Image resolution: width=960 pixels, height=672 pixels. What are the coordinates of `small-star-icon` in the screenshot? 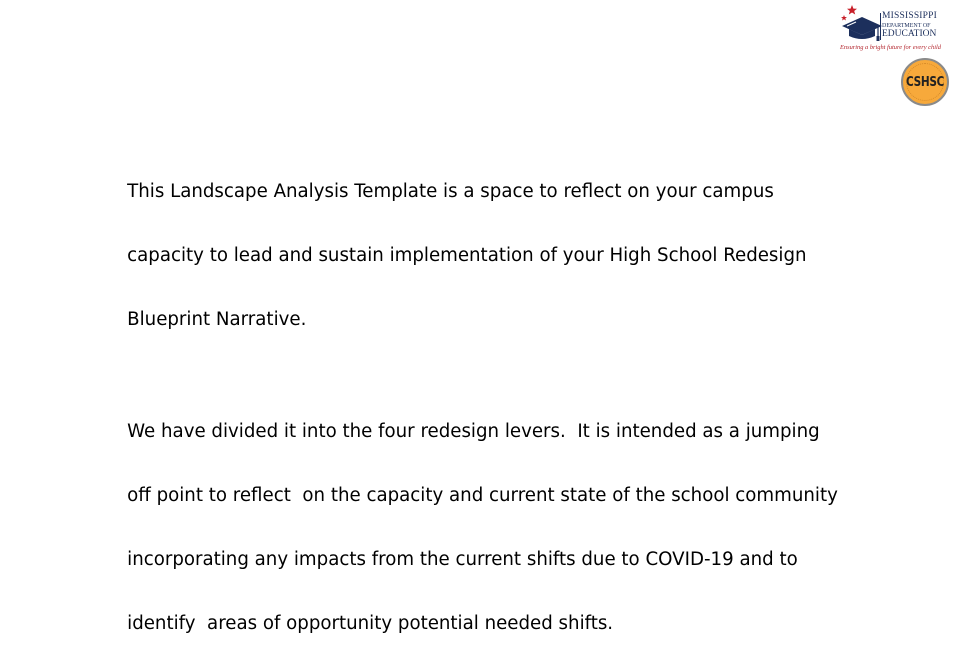 It's located at (844, 18).